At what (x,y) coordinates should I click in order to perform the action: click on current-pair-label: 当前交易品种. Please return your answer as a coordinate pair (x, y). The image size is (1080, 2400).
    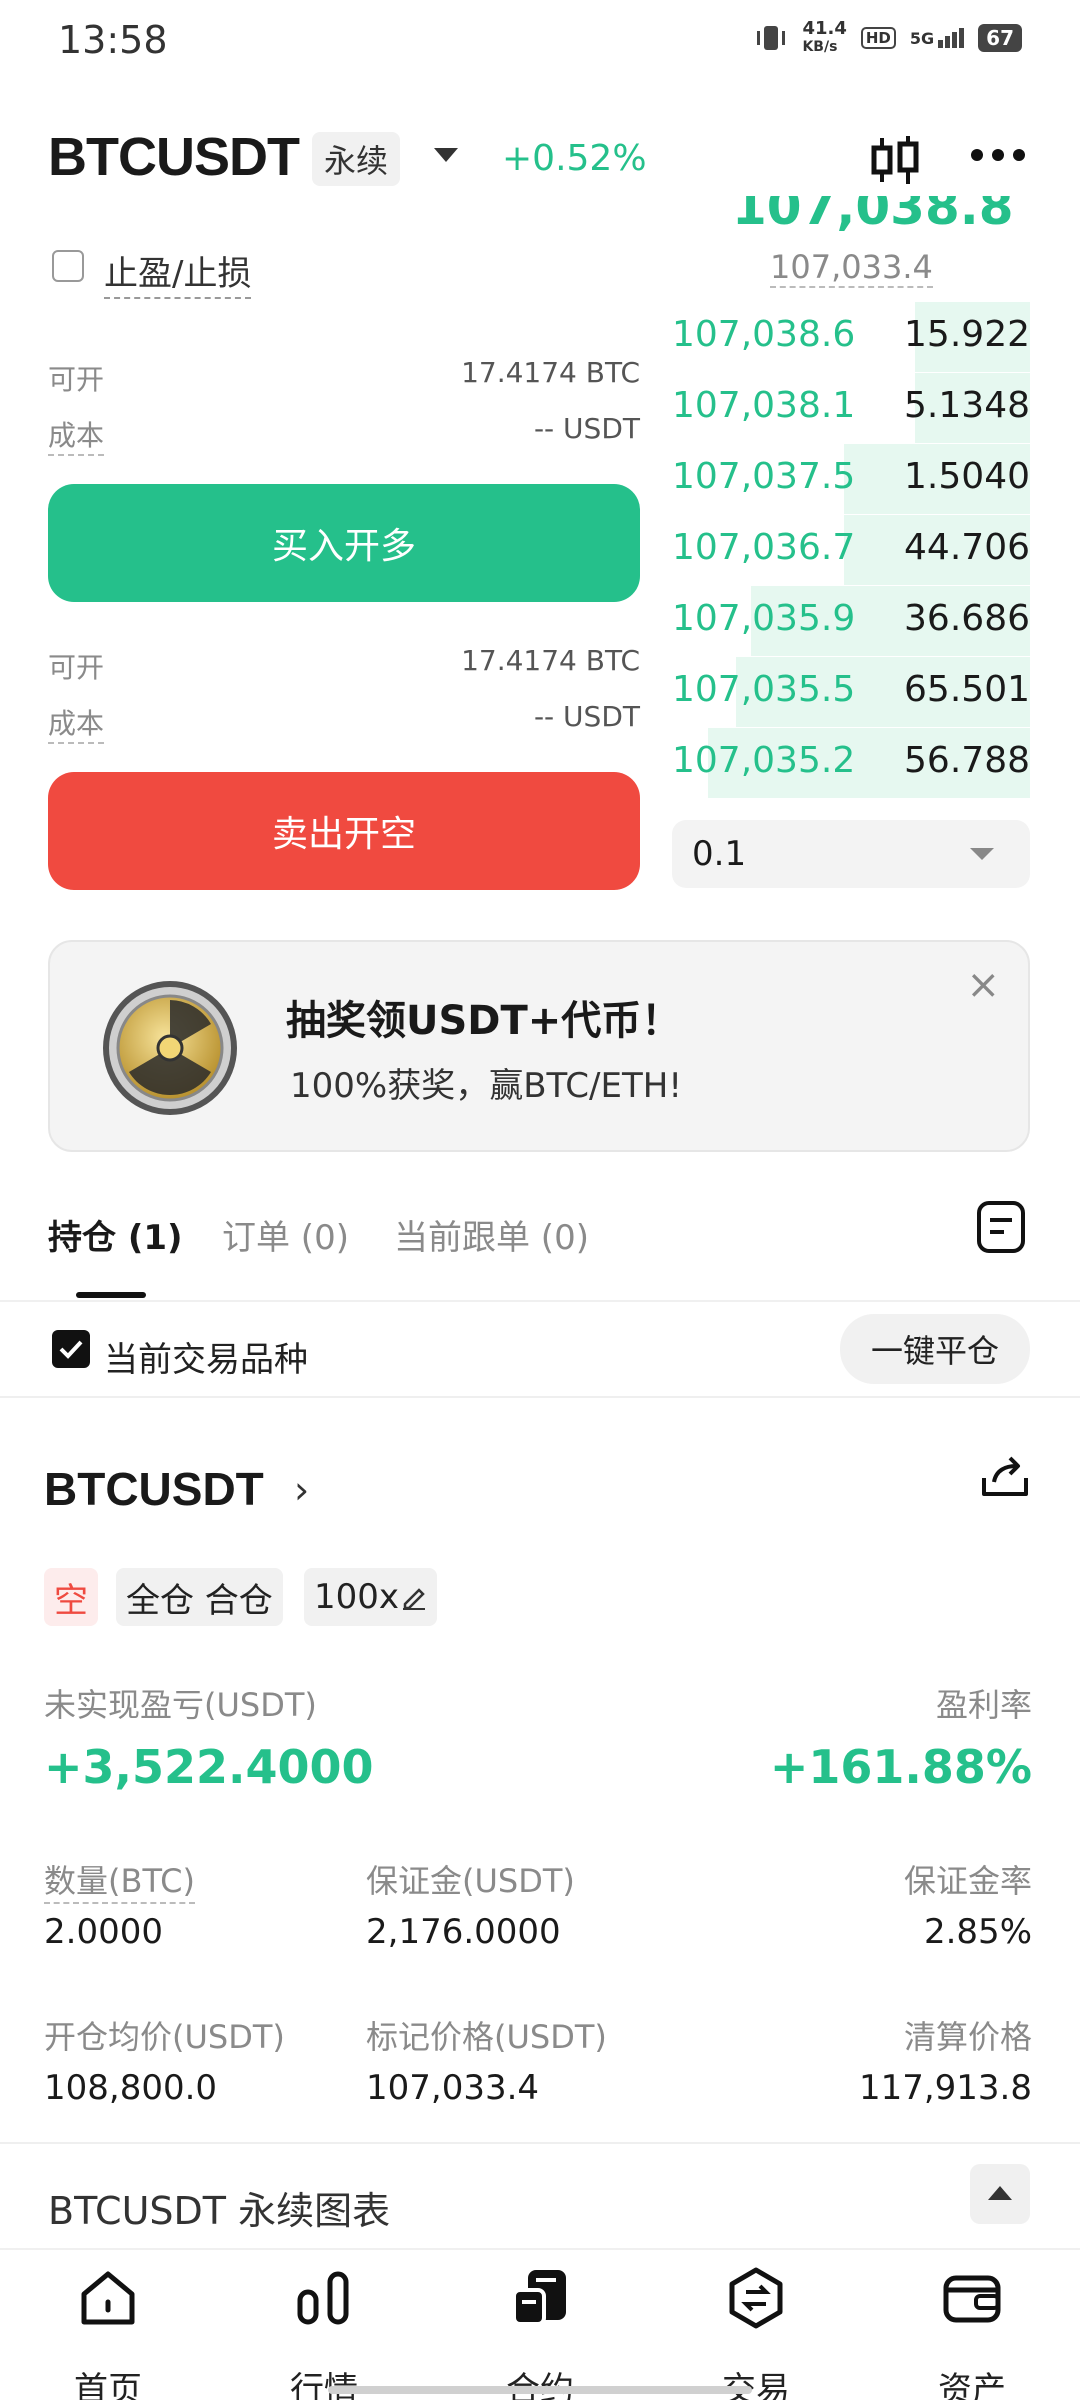
    Looking at the image, I should click on (206, 1356).